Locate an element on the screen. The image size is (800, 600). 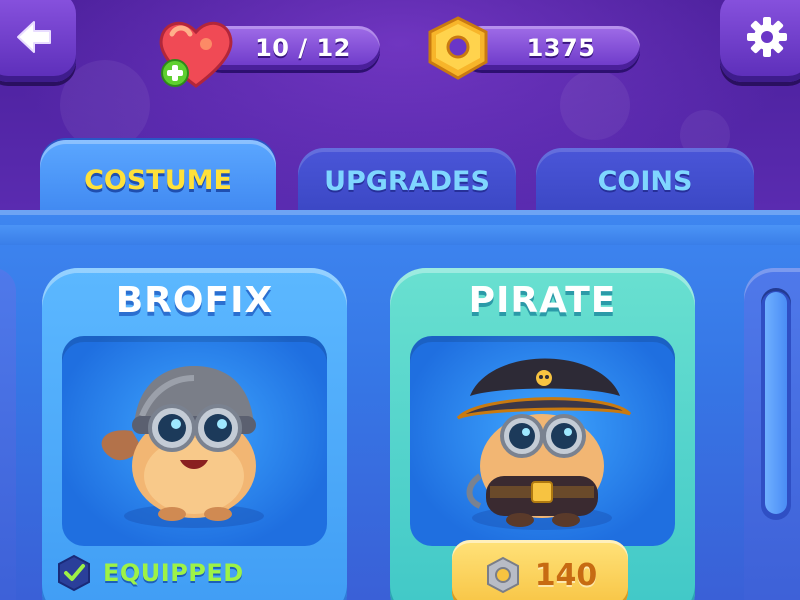
price-value: 140 is located at coordinates (566, 575).